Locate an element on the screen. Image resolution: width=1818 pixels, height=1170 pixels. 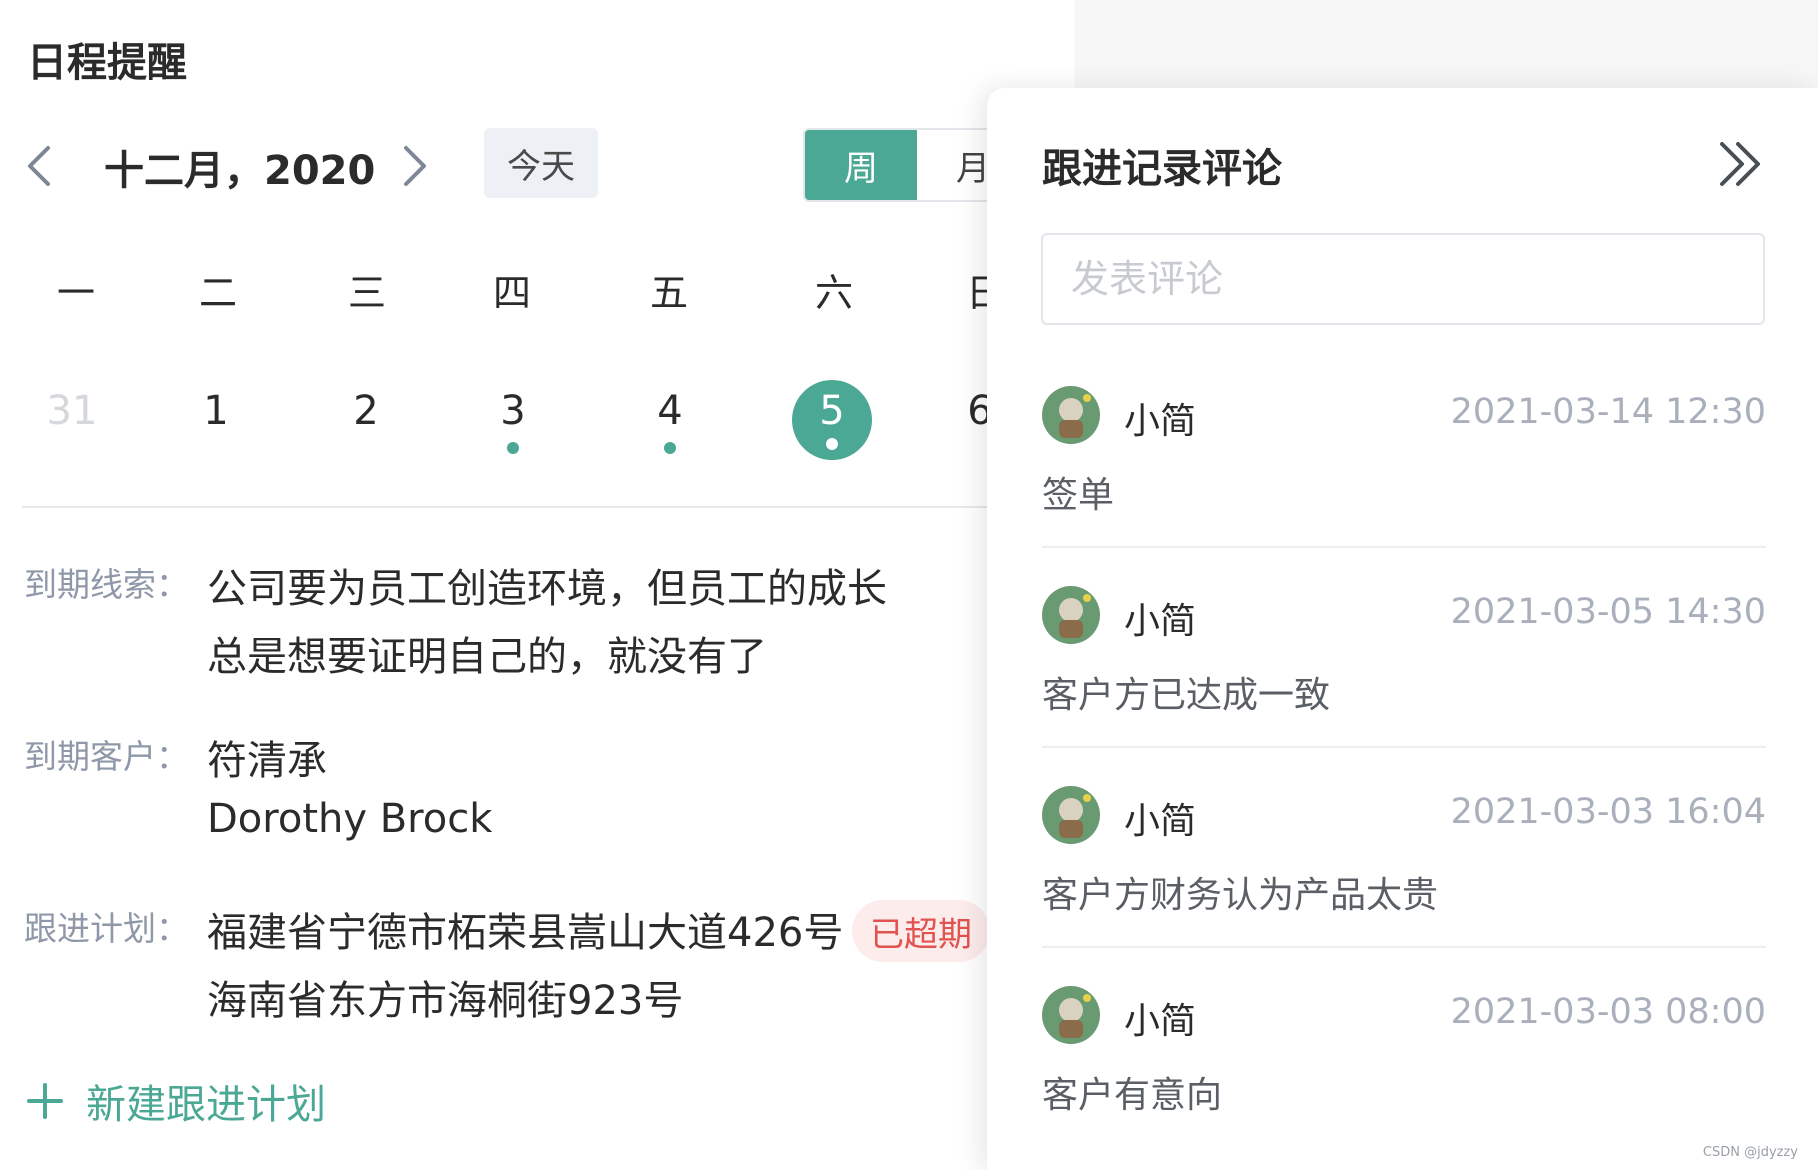
weekday-label: 五 is located at coordinates (668, 293).